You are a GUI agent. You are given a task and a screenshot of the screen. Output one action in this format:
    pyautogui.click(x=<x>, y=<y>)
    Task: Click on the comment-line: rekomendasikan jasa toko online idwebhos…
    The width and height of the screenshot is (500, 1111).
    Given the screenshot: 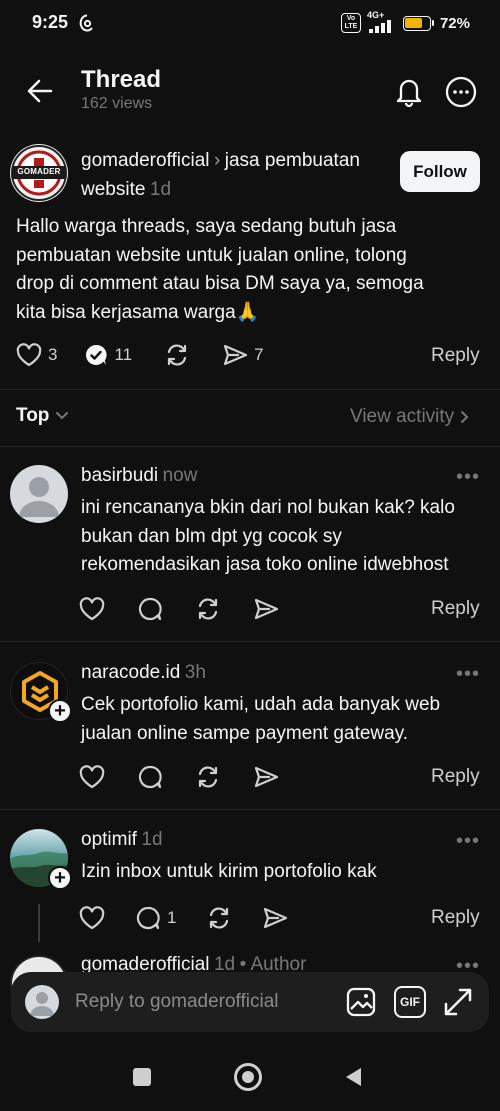 What is the action you would take?
    pyautogui.click(x=265, y=564)
    